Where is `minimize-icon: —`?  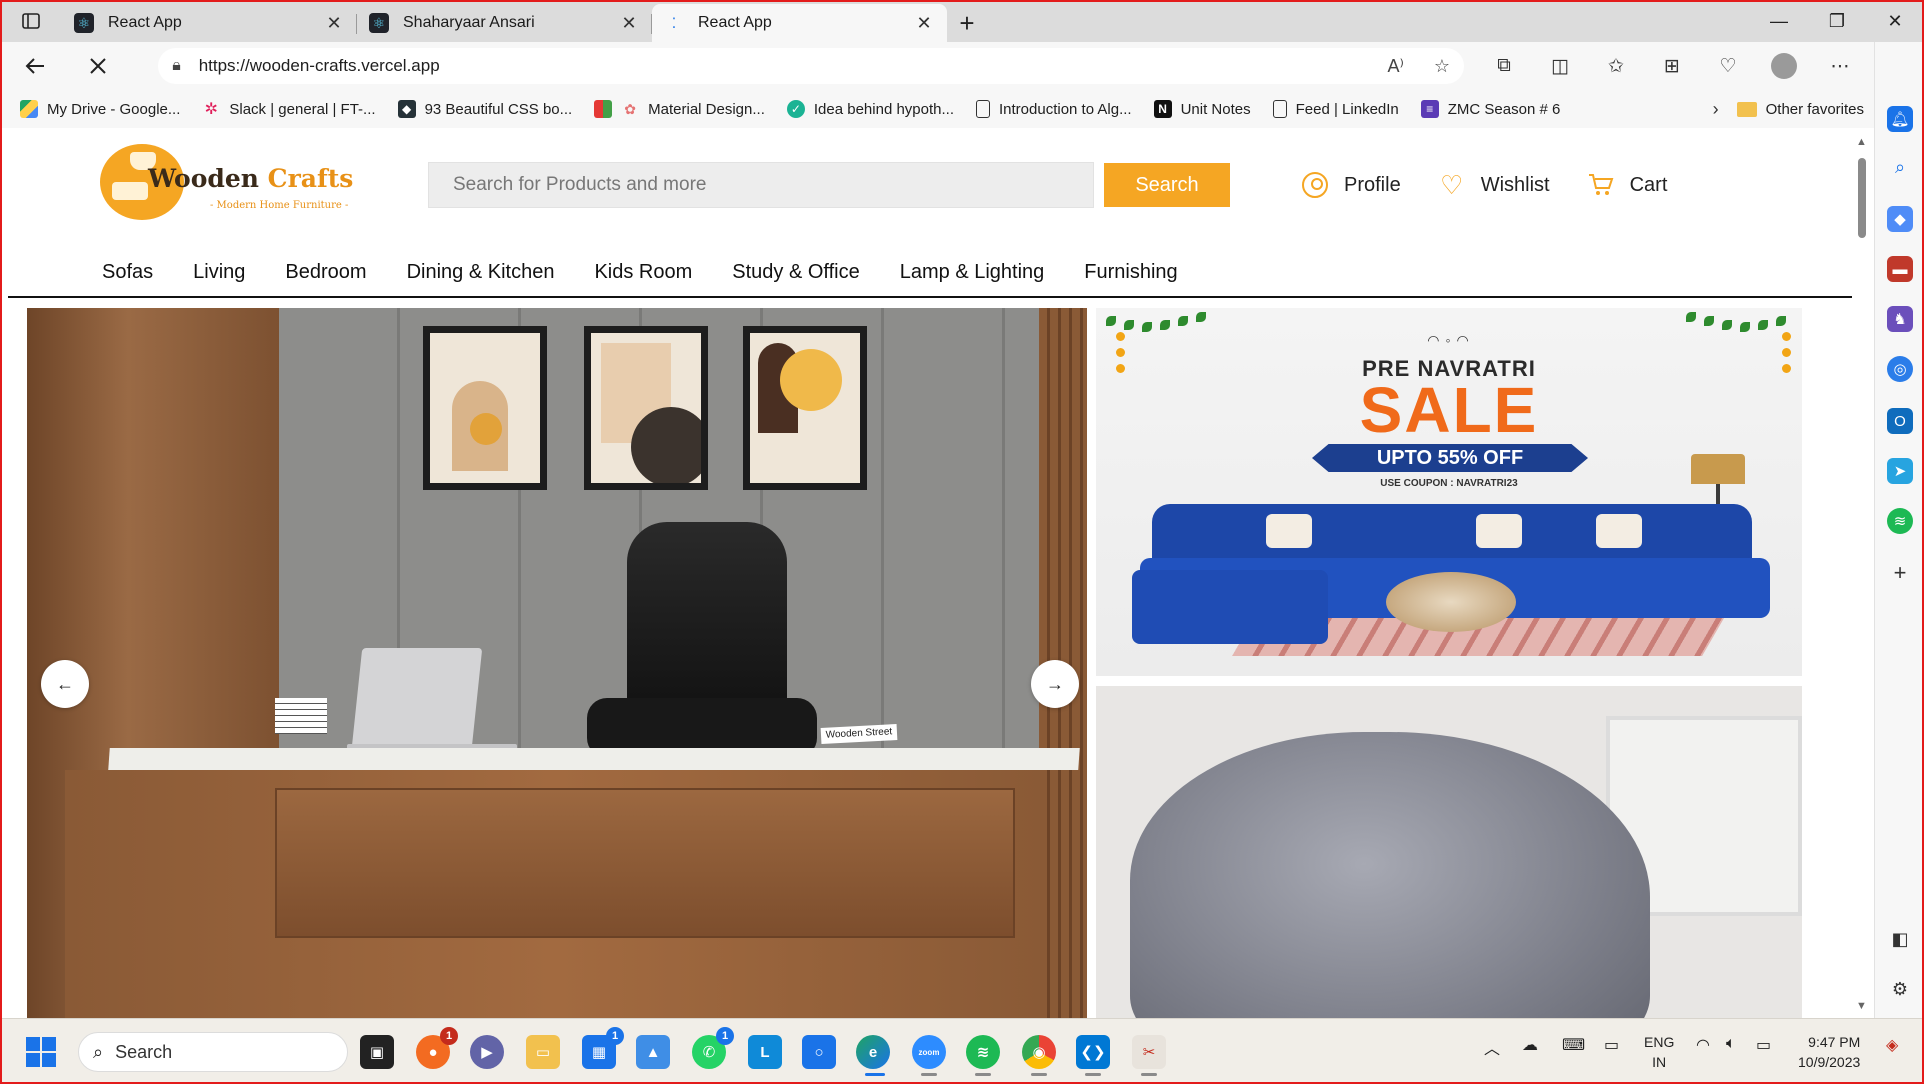 minimize-icon: — is located at coordinates (1779, 21).